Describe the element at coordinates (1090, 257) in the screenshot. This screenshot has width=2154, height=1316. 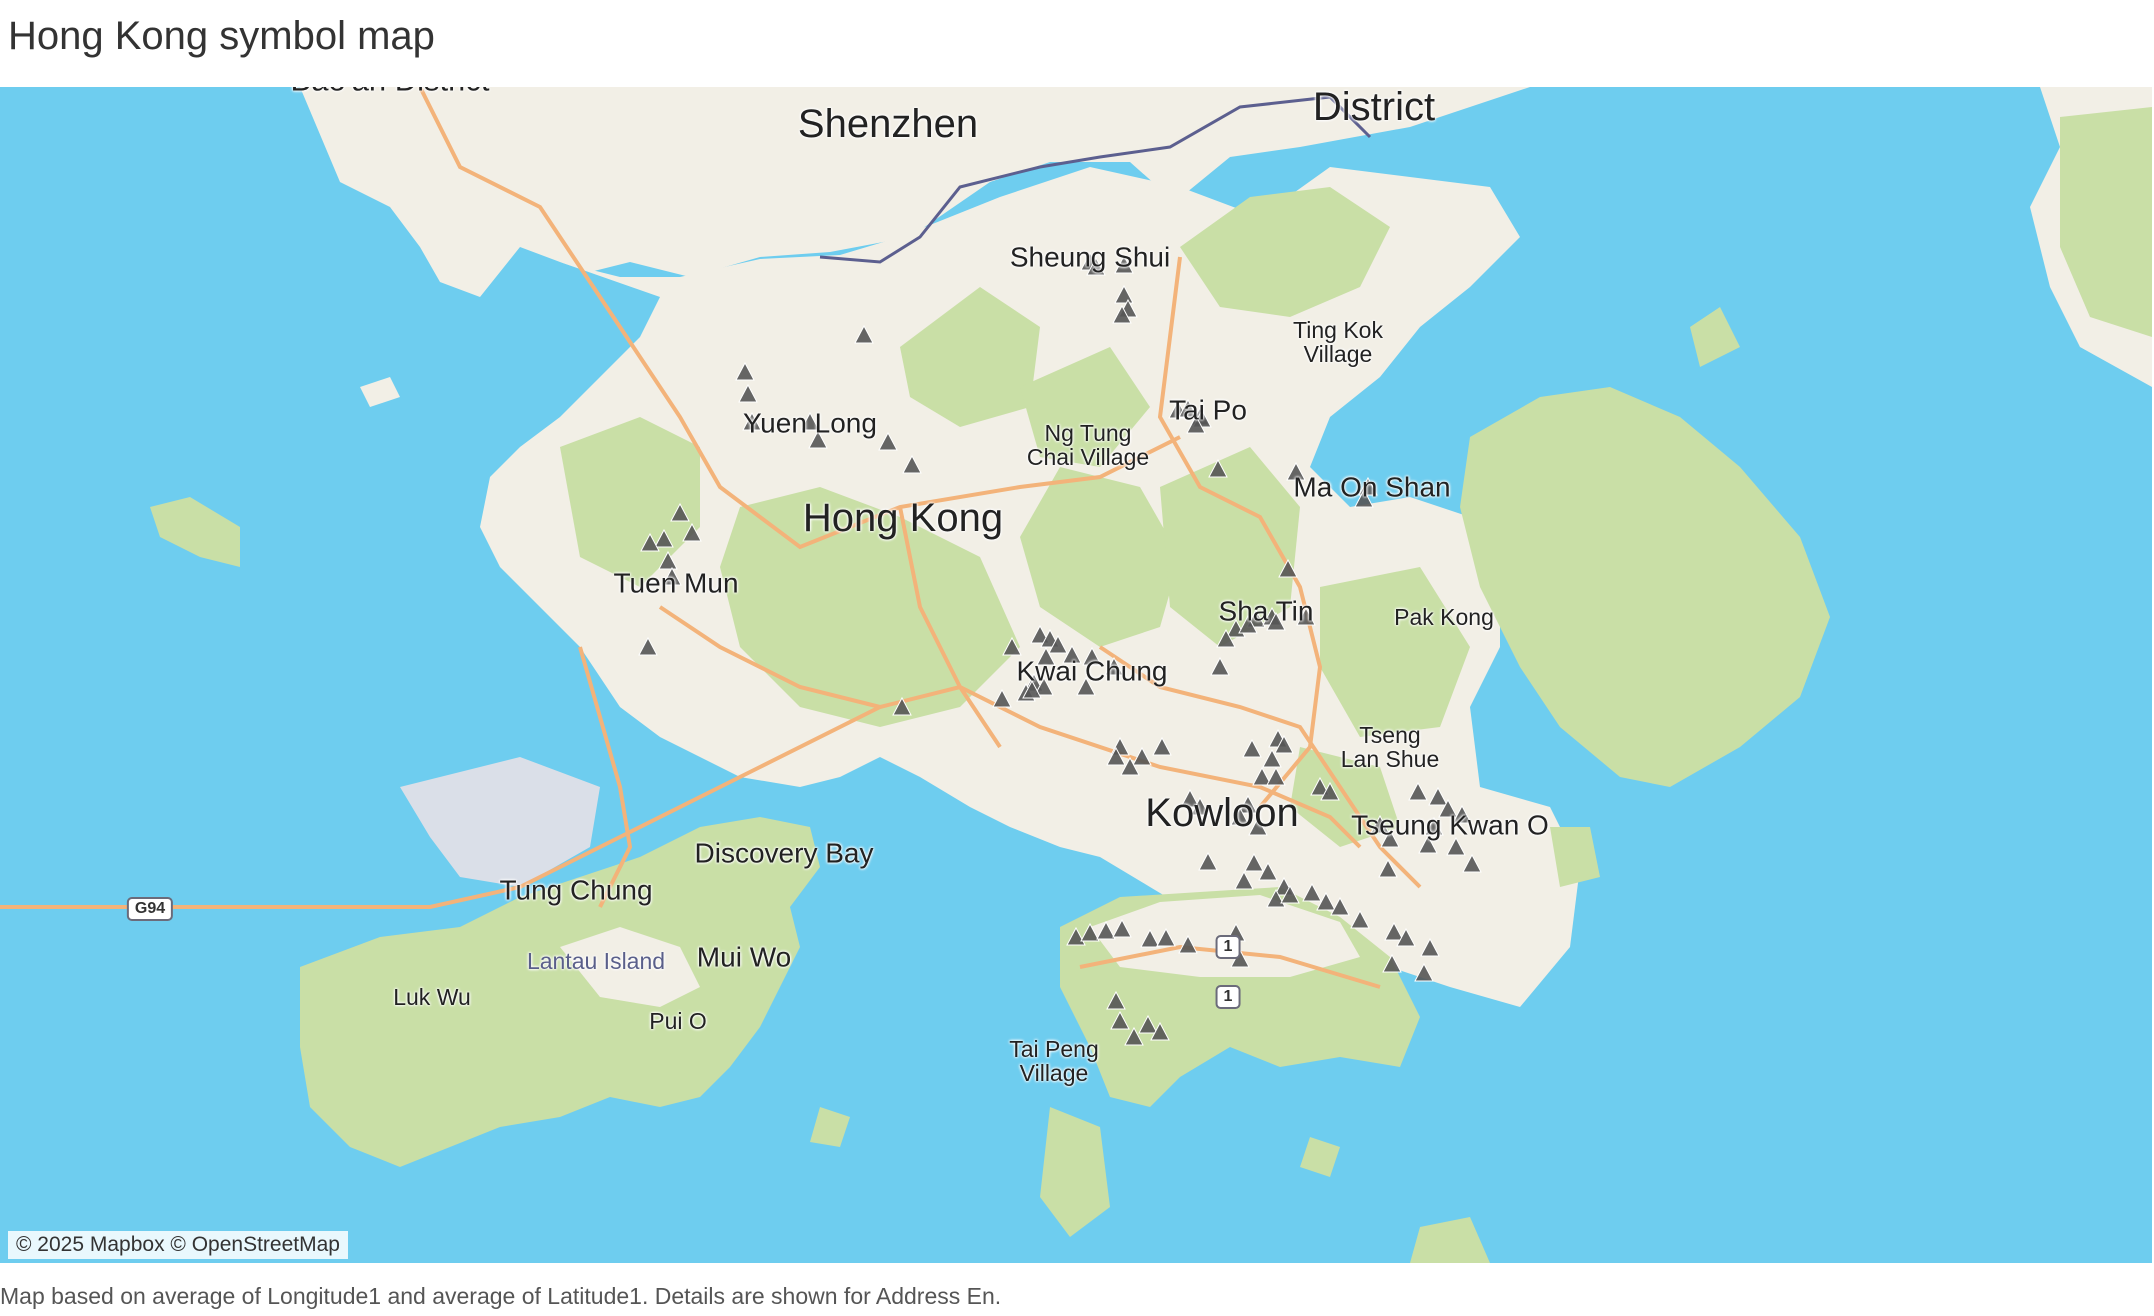
I see `place-label-sheung-shui: Sheung Shui` at that location.